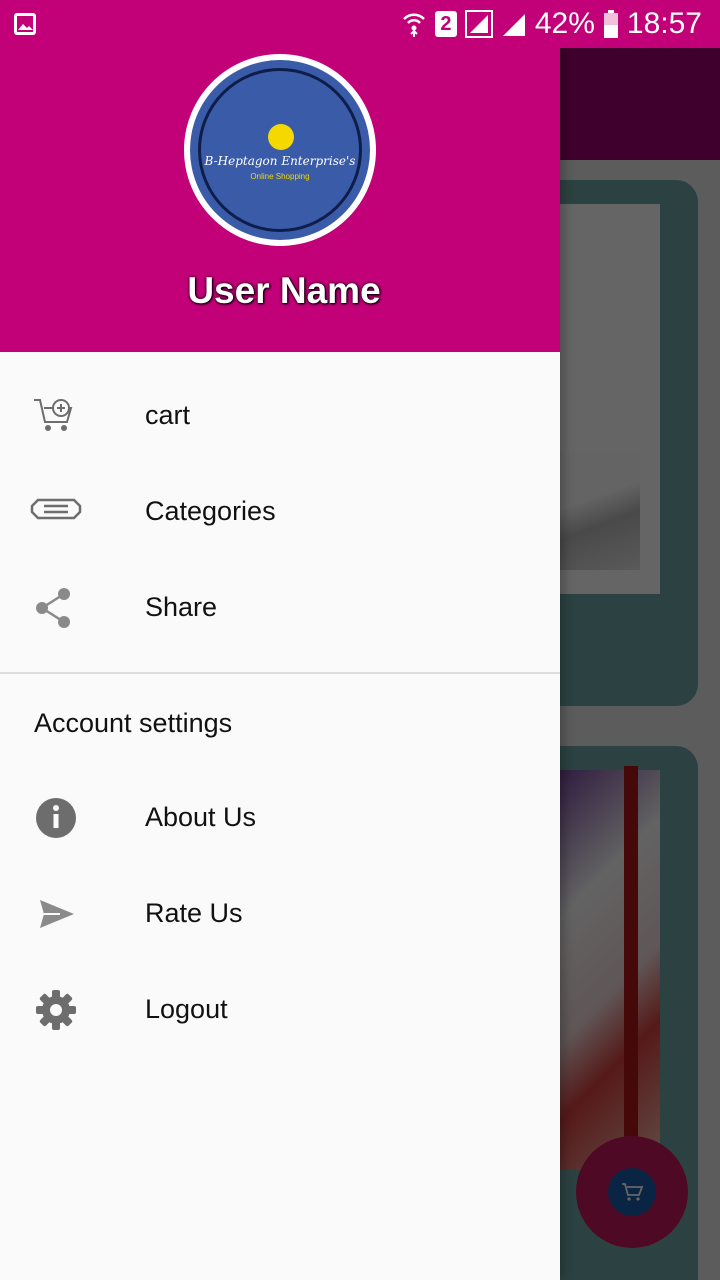 This screenshot has width=720, height=1280. What do you see at coordinates (360, 24) in the screenshot?
I see `status-bar: 2 42% 18:57` at bounding box center [360, 24].